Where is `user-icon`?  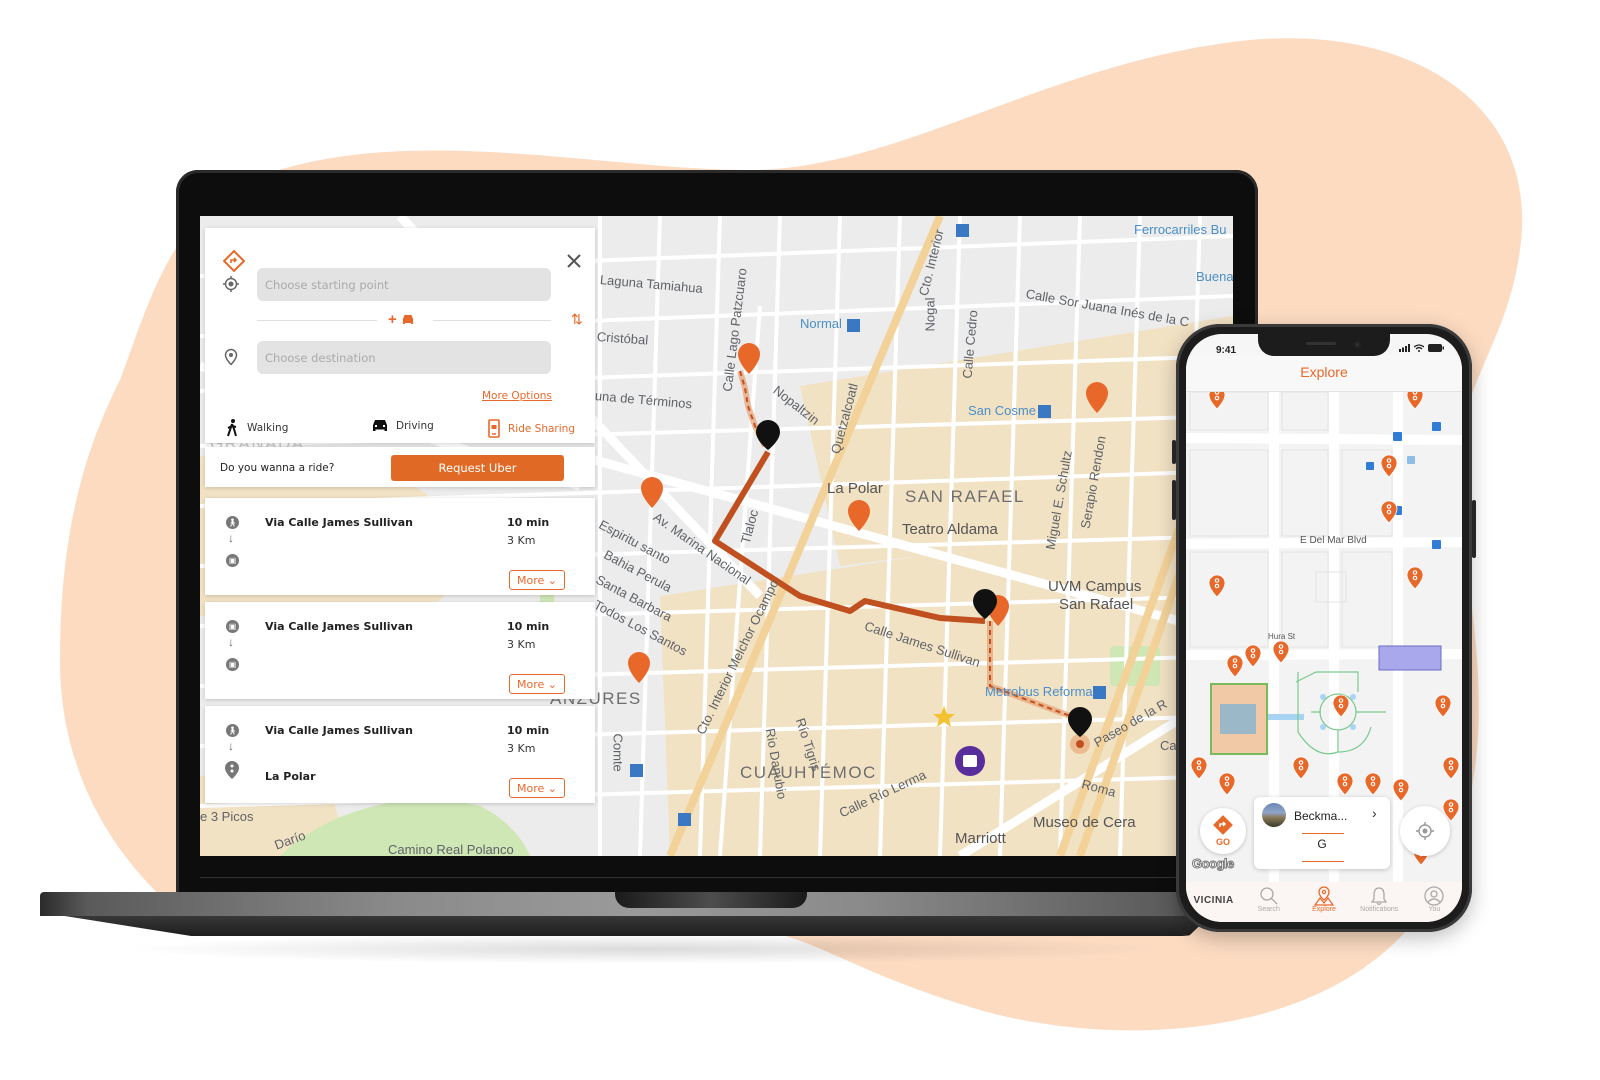
user-icon is located at coordinates (1434, 896).